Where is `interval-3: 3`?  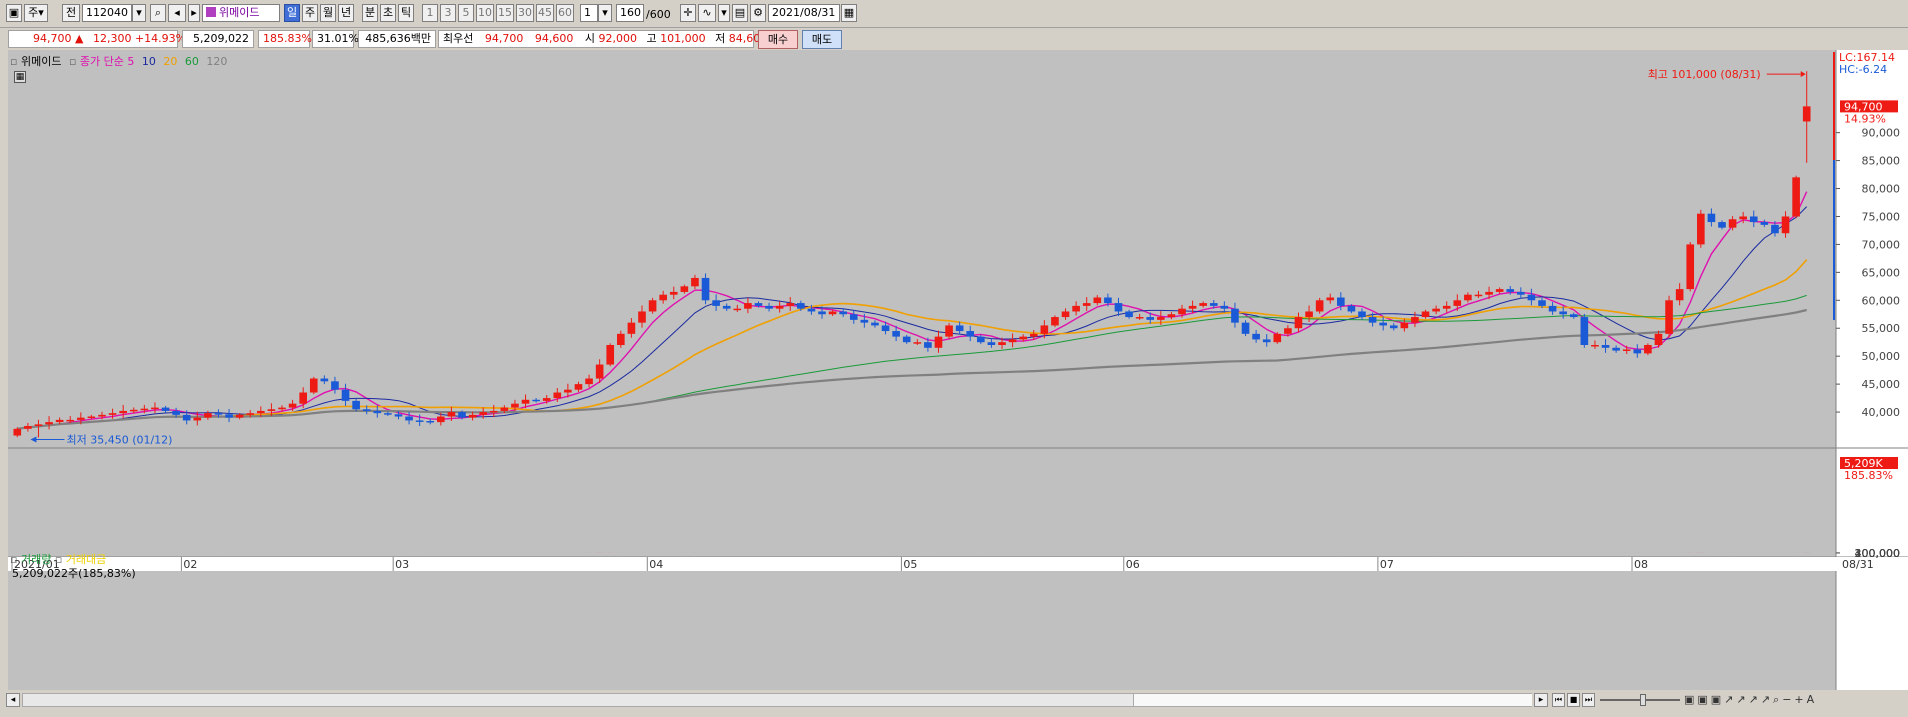
interval-3: 3 is located at coordinates (448, 13).